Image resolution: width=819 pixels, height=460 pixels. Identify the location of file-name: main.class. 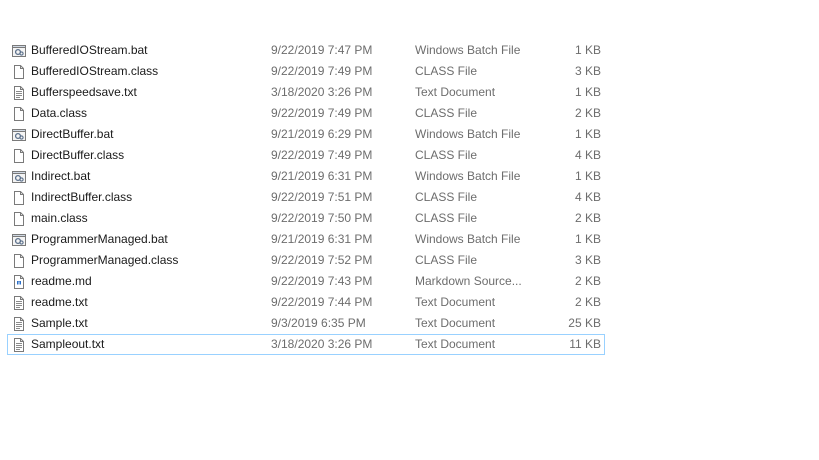
(59, 218).